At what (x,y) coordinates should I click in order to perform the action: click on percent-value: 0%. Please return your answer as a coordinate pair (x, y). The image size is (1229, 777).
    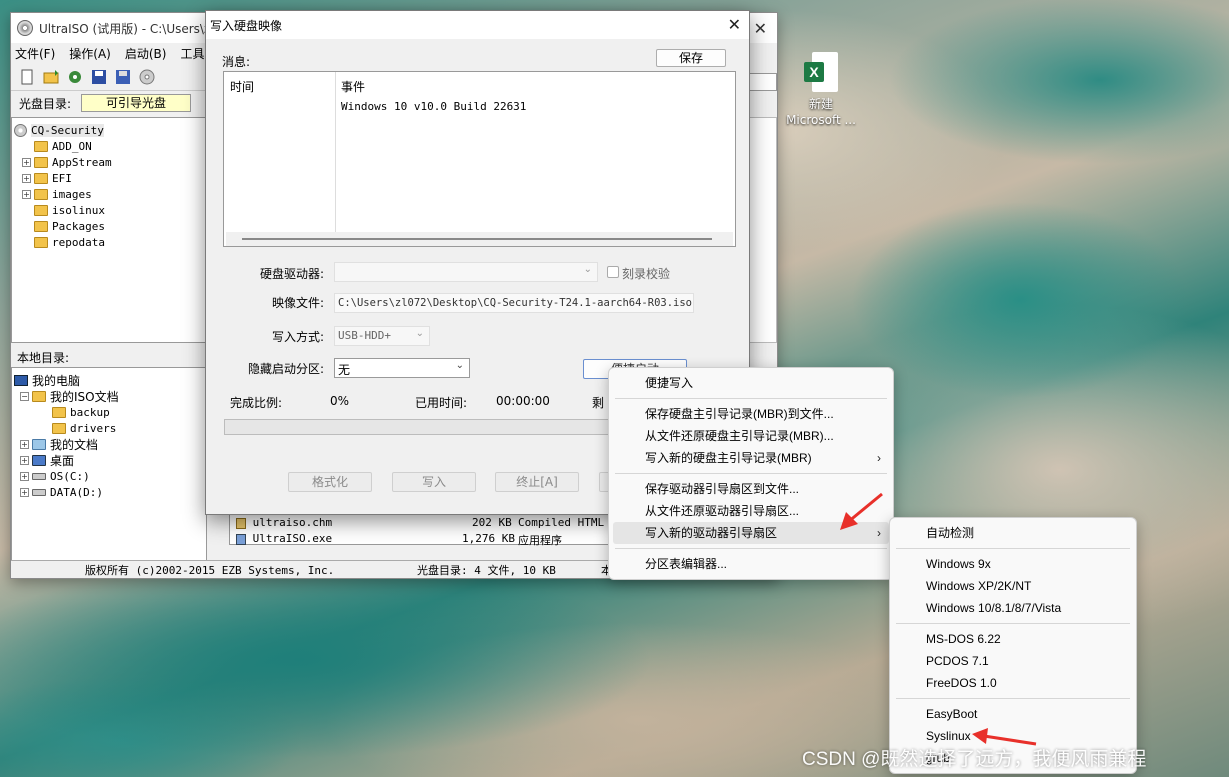
    Looking at the image, I should click on (340, 401).